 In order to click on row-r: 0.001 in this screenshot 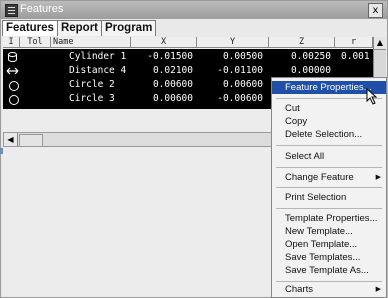, I will do `click(355, 56)`.